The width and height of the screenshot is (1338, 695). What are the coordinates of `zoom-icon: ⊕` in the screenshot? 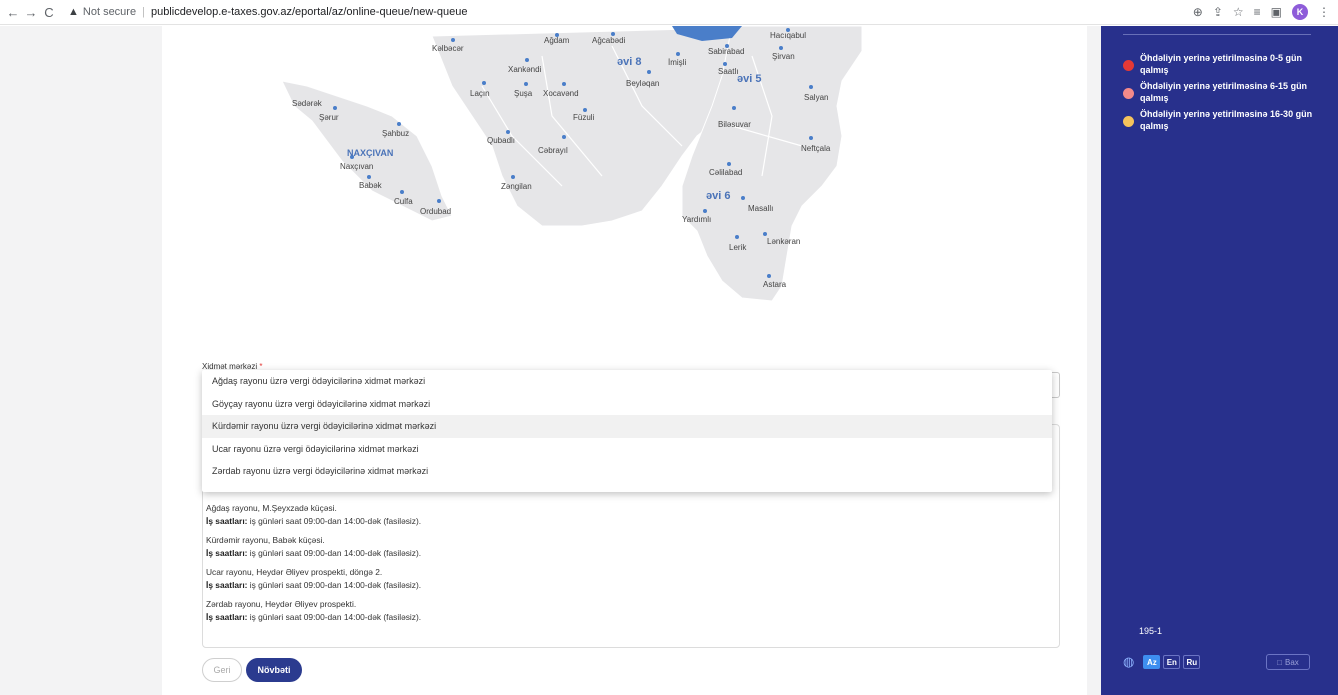 It's located at (1198, 12).